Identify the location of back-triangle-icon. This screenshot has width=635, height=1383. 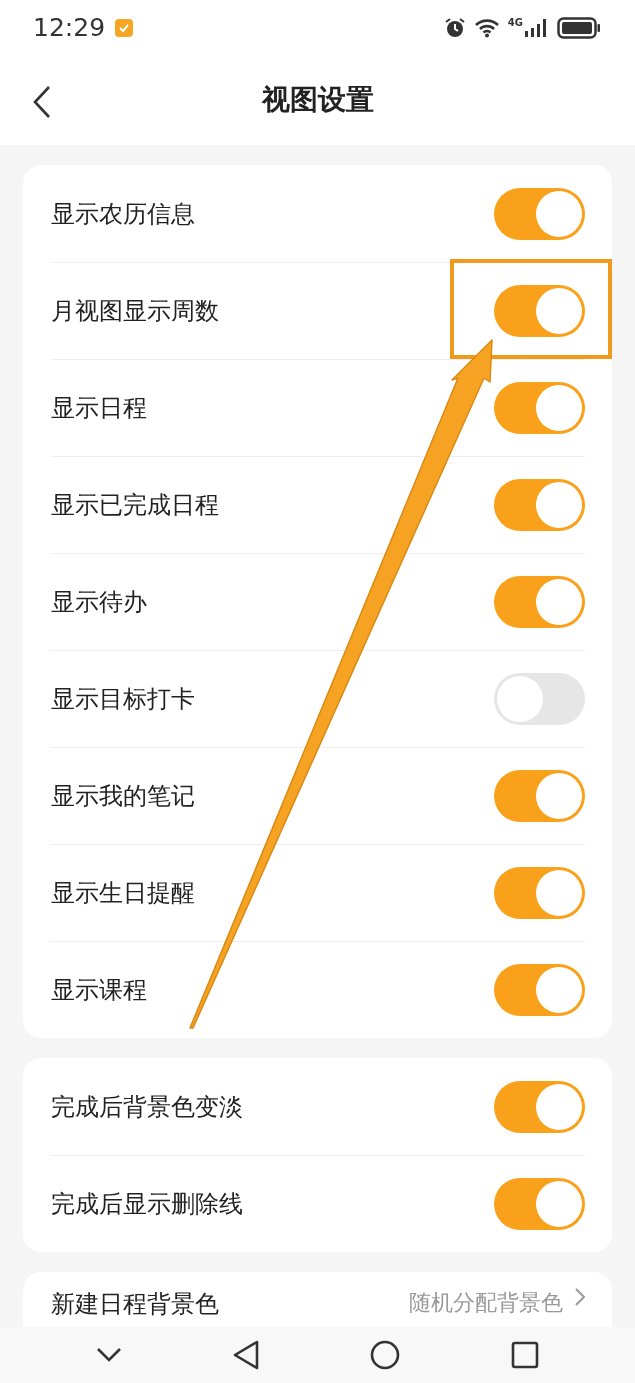
(245, 1355).